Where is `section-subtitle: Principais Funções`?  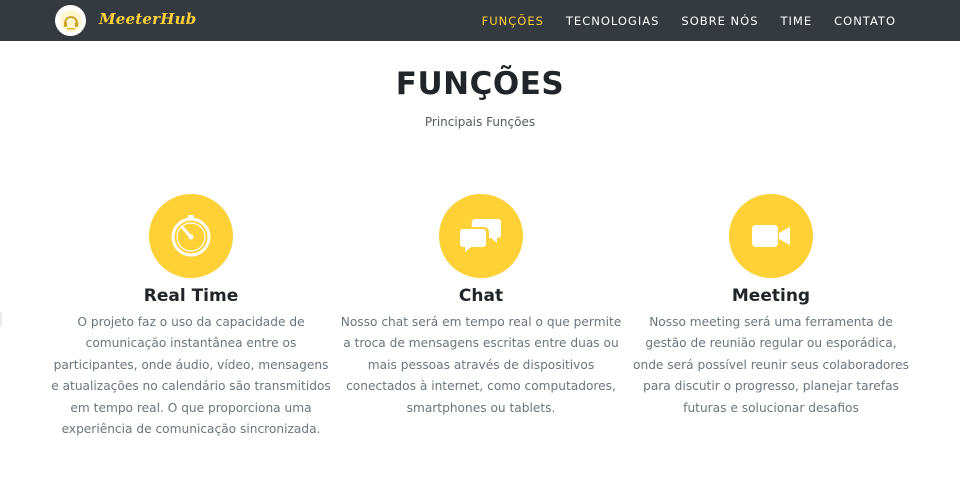
section-subtitle: Principais Funções is located at coordinates (480, 122).